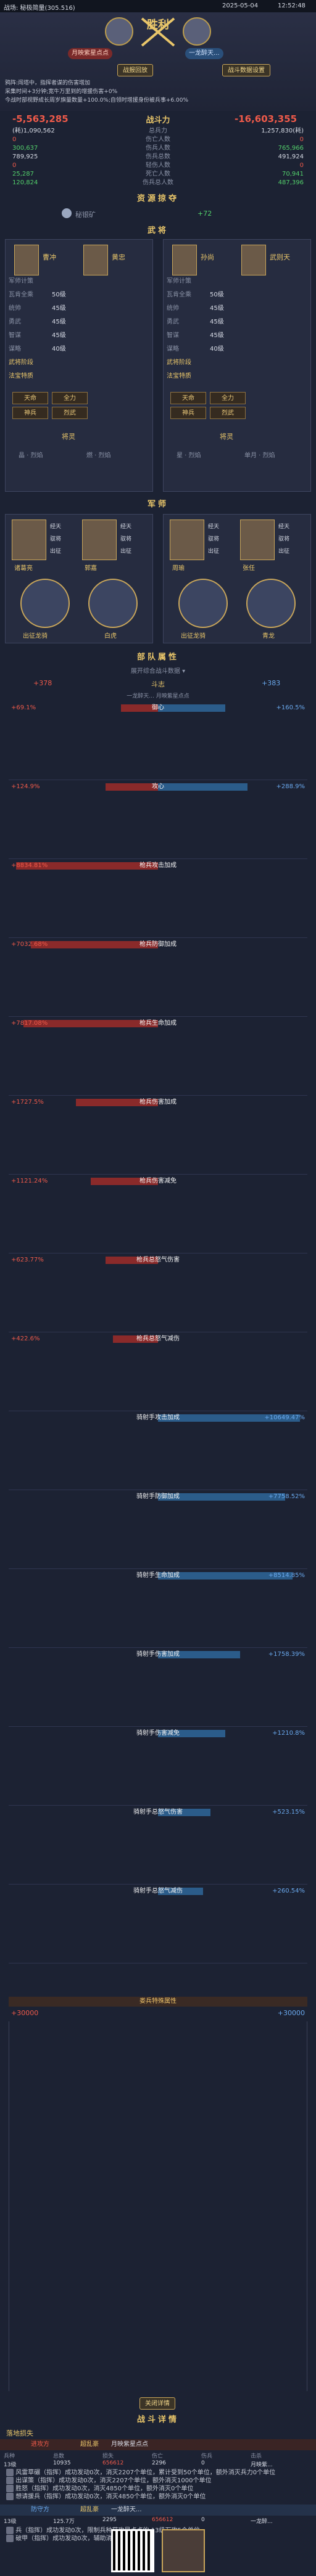  Describe the element at coordinates (173, 335) in the screenshot. I see `stat-label: 智谋` at that location.